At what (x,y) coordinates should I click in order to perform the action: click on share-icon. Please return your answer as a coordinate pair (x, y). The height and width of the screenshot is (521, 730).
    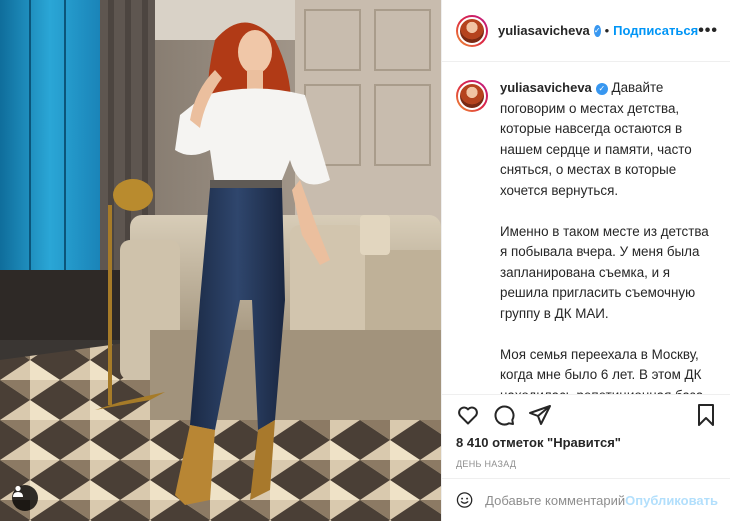
    Looking at the image, I should click on (540, 415).